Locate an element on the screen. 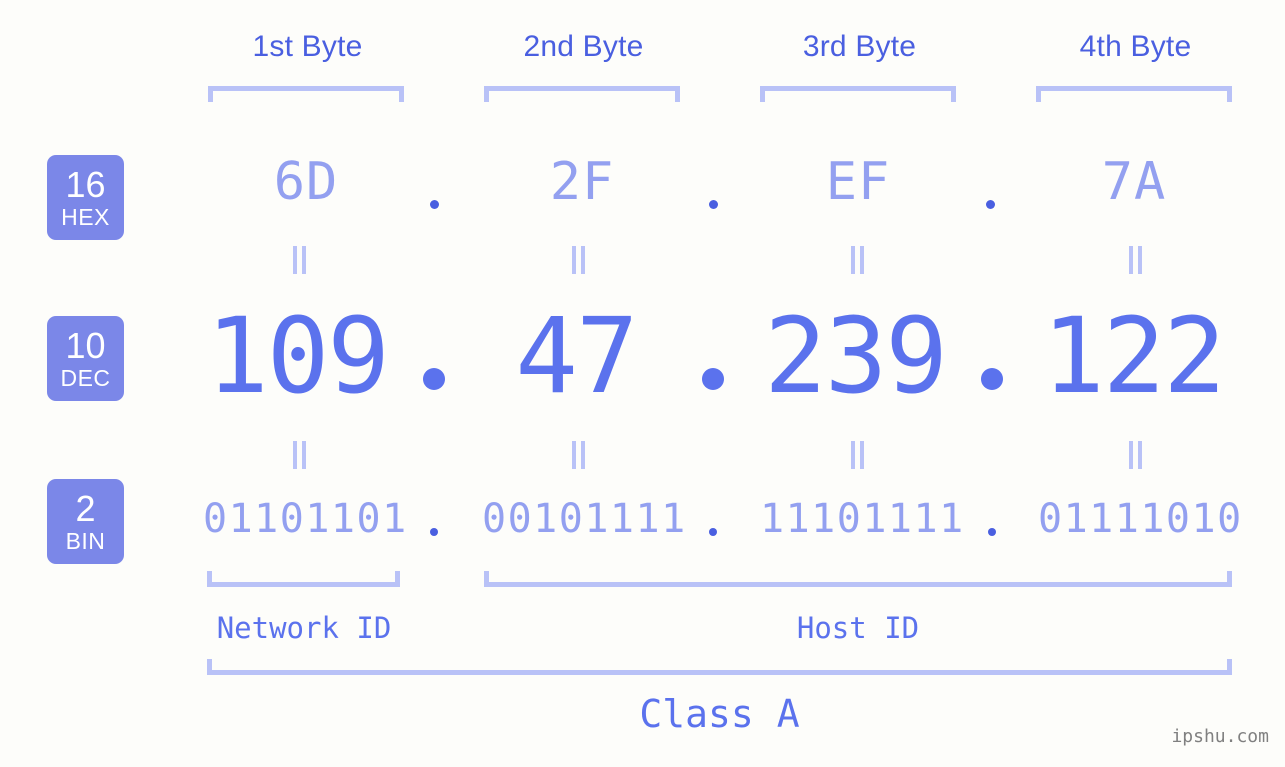  bin-byte-4: 01111010 is located at coordinates (1140, 519).